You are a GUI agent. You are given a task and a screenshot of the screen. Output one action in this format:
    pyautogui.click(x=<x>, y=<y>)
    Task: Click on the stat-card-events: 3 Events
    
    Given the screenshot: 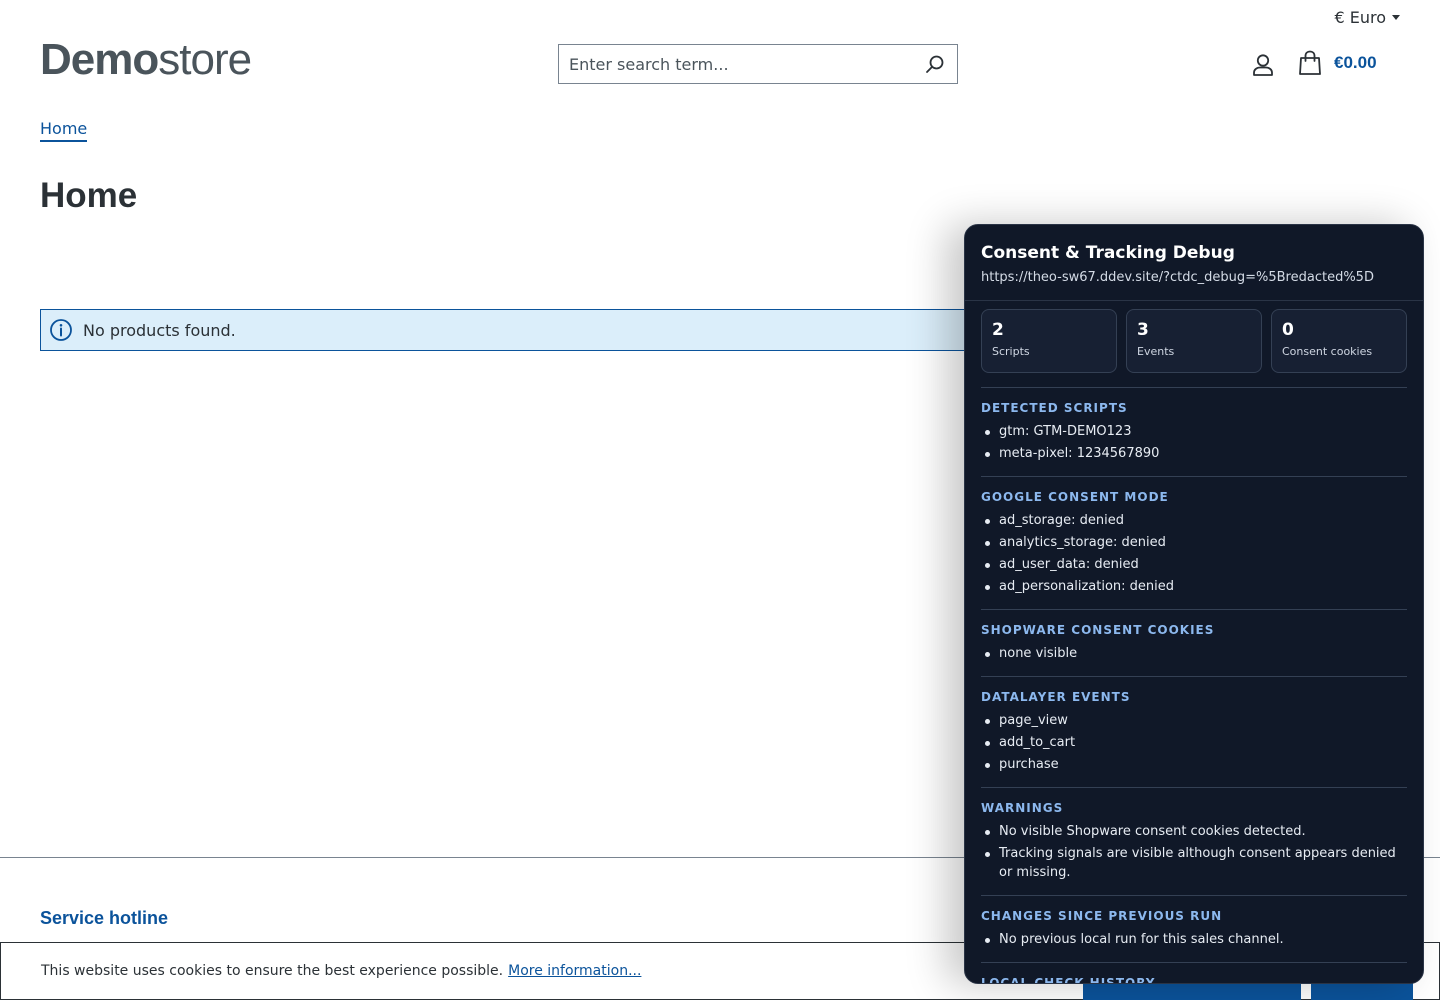 What is the action you would take?
    pyautogui.click(x=1194, y=341)
    